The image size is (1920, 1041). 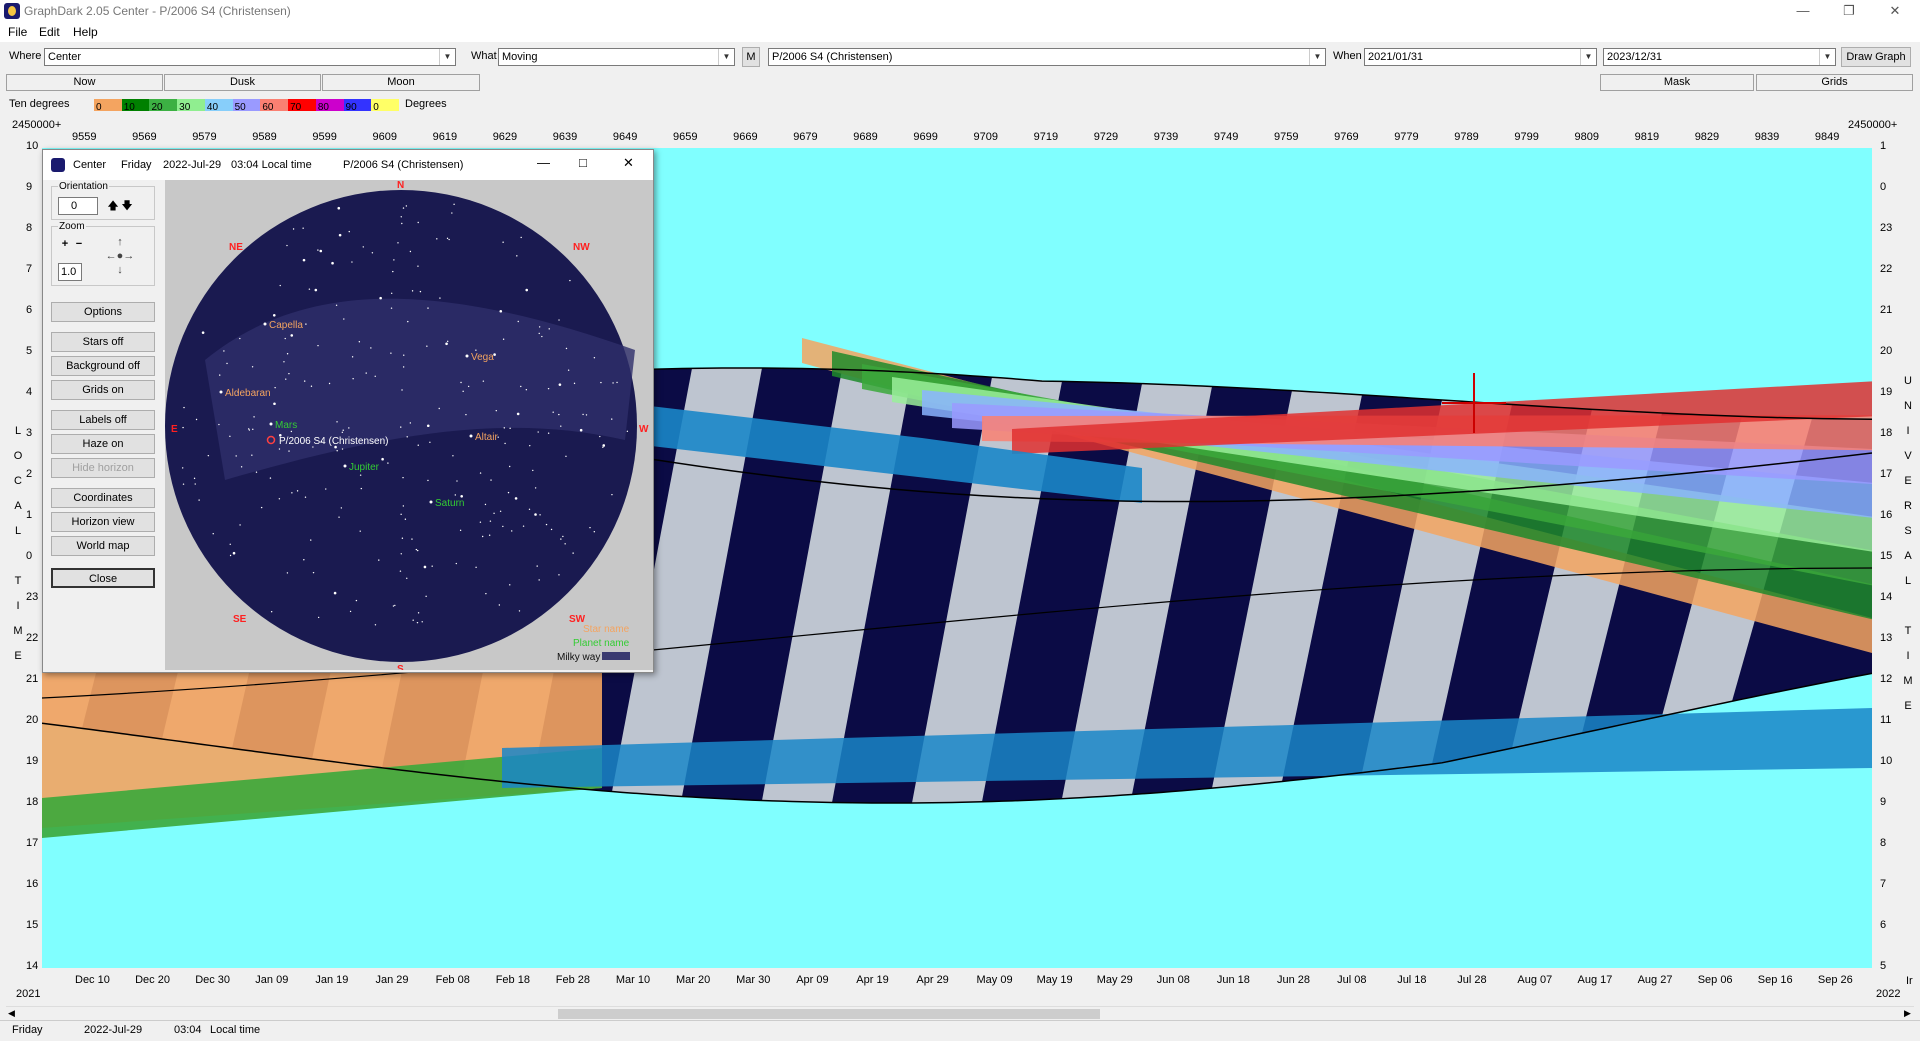 I want to click on haze-on-button: Haze on, so click(x=103, y=444).